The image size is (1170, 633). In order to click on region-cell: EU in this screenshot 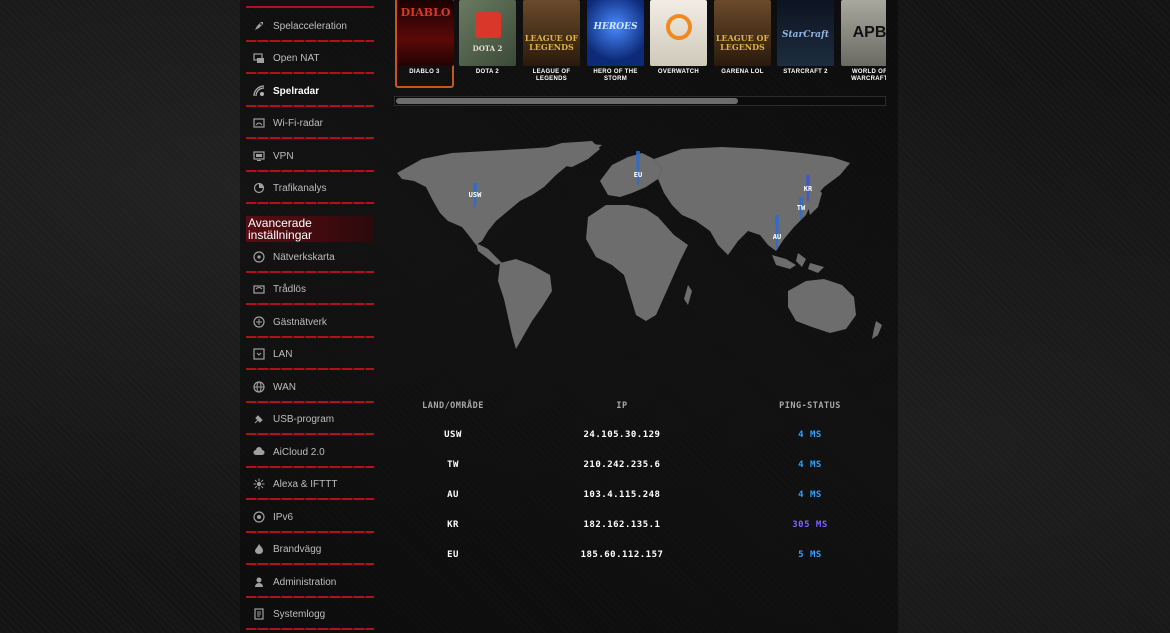, I will do `click(453, 555)`.